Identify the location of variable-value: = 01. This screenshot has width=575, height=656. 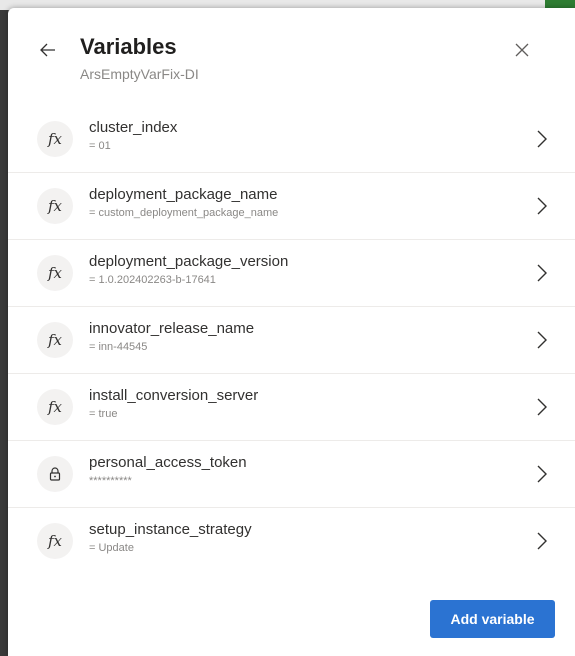
(100, 146).